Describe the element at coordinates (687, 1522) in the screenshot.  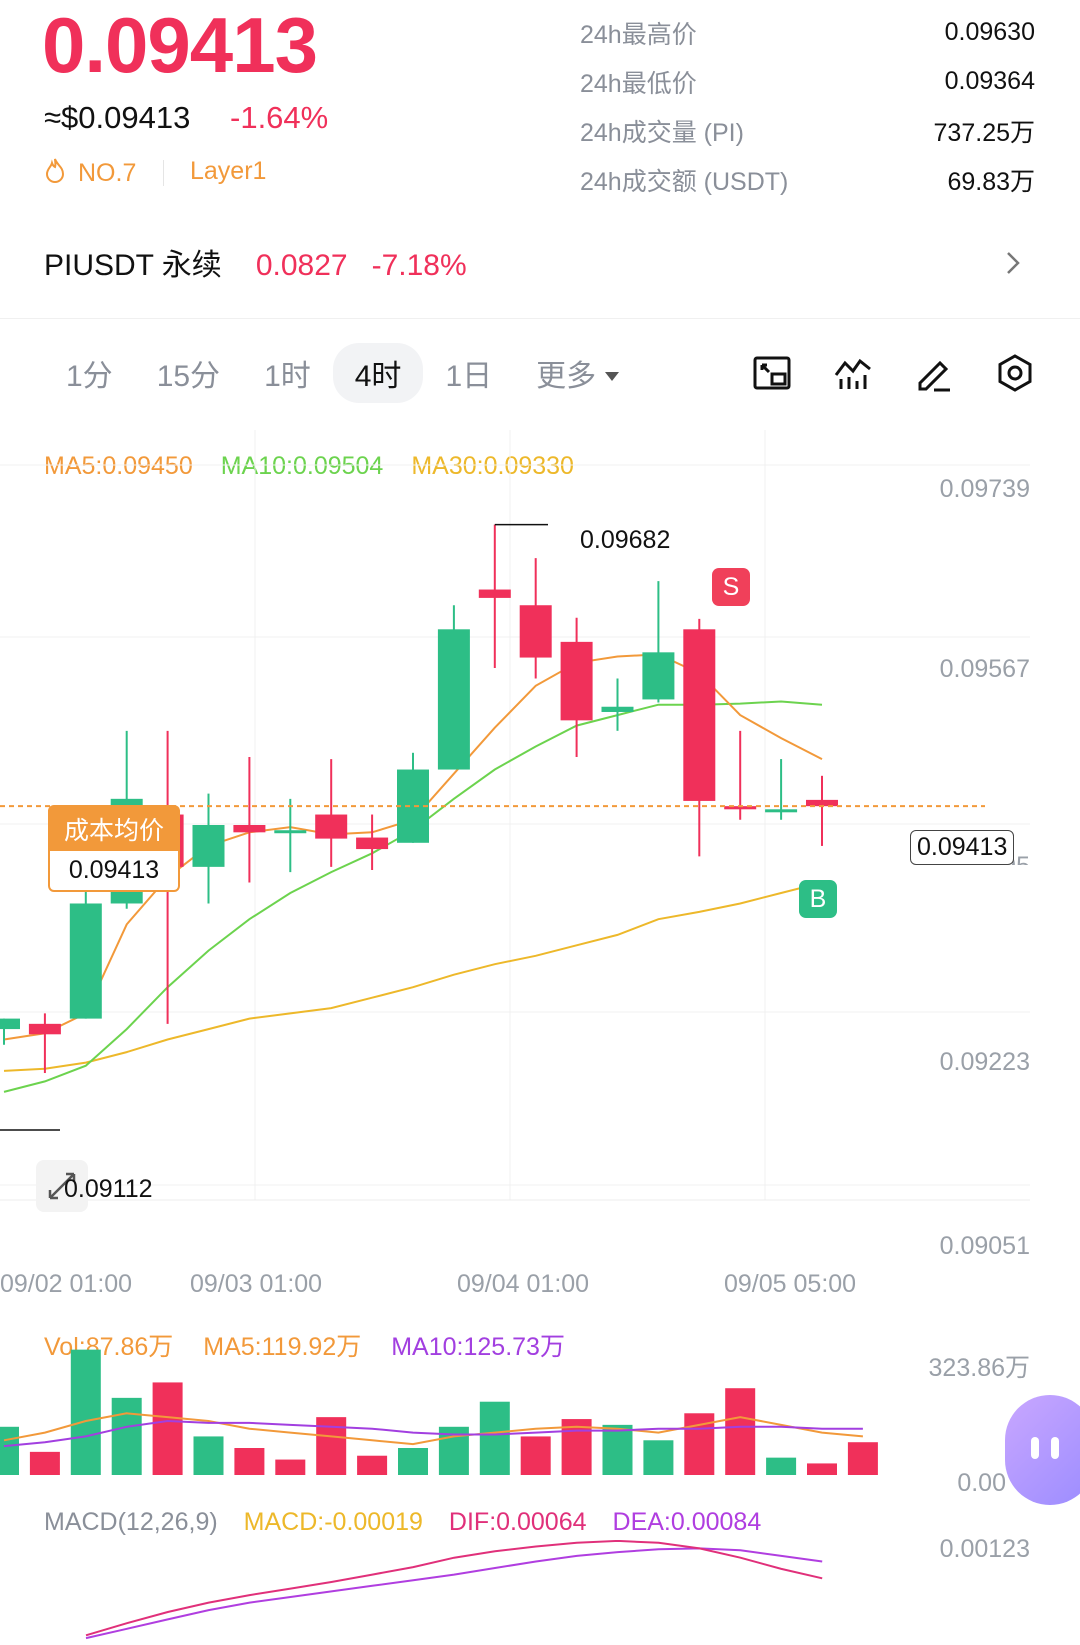
I see `macd-dea: DEA:0.00084` at that location.